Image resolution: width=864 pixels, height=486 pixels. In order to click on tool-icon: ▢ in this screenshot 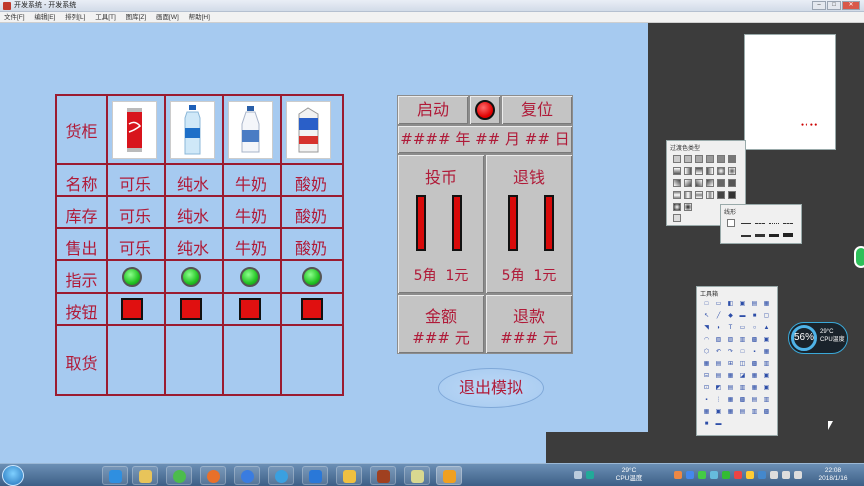, I will do `click(766, 316)`.